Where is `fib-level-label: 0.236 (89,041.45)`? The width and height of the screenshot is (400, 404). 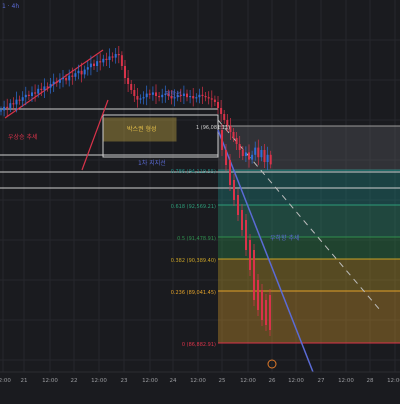 fib-level-label: 0.236 (89,041.45) is located at coordinates (193, 293).